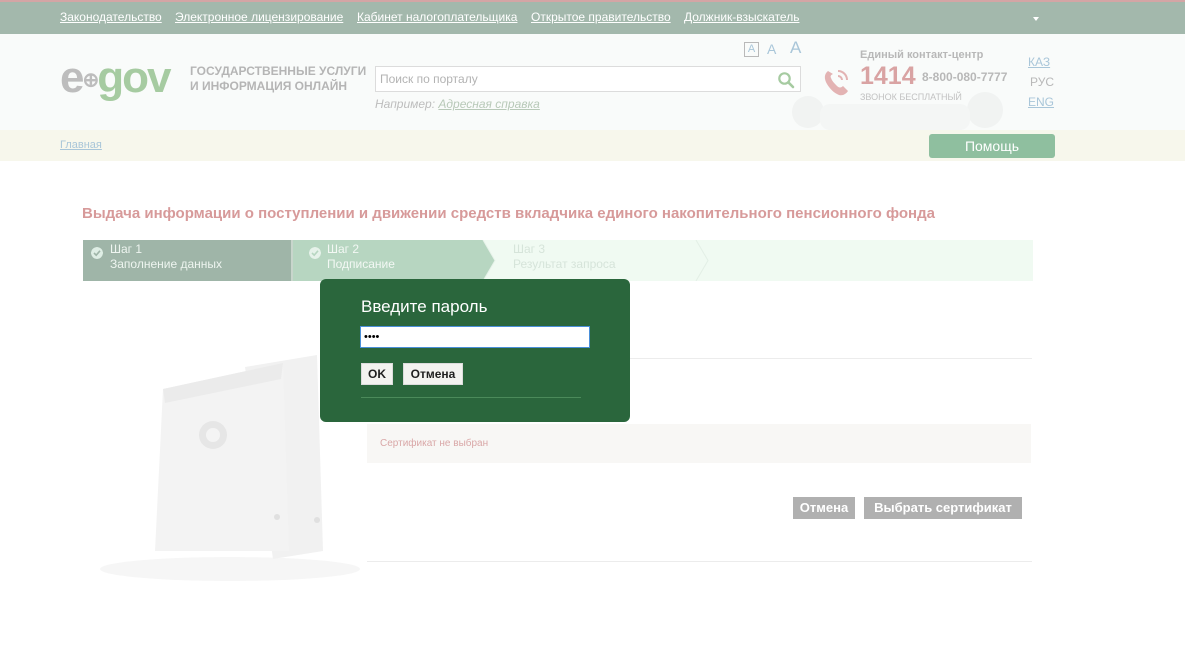 The width and height of the screenshot is (1185, 665). I want to click on dialog-cancel-button: Отмена, so click(433, 374).